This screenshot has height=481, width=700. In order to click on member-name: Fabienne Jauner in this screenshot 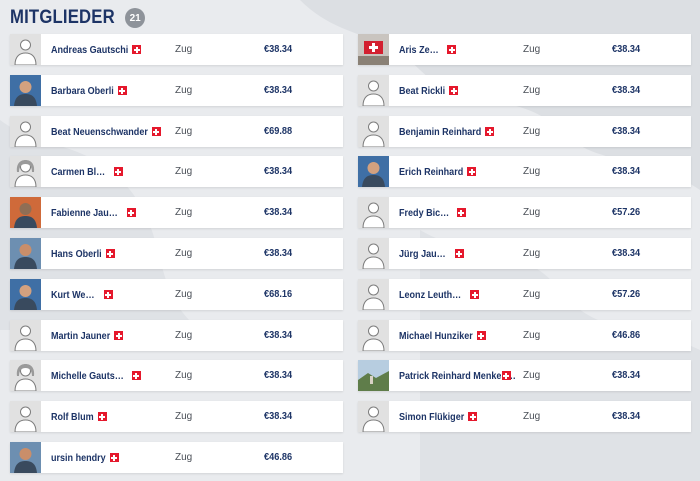, I will do `click(94, 212)`.